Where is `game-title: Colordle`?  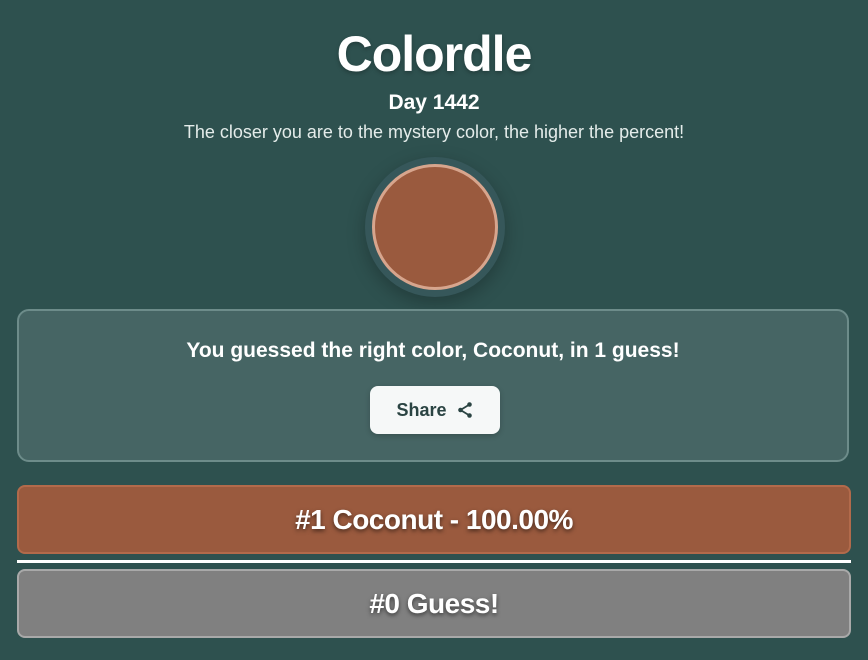
game-title: Colordle is located at coordinates (434, 54).